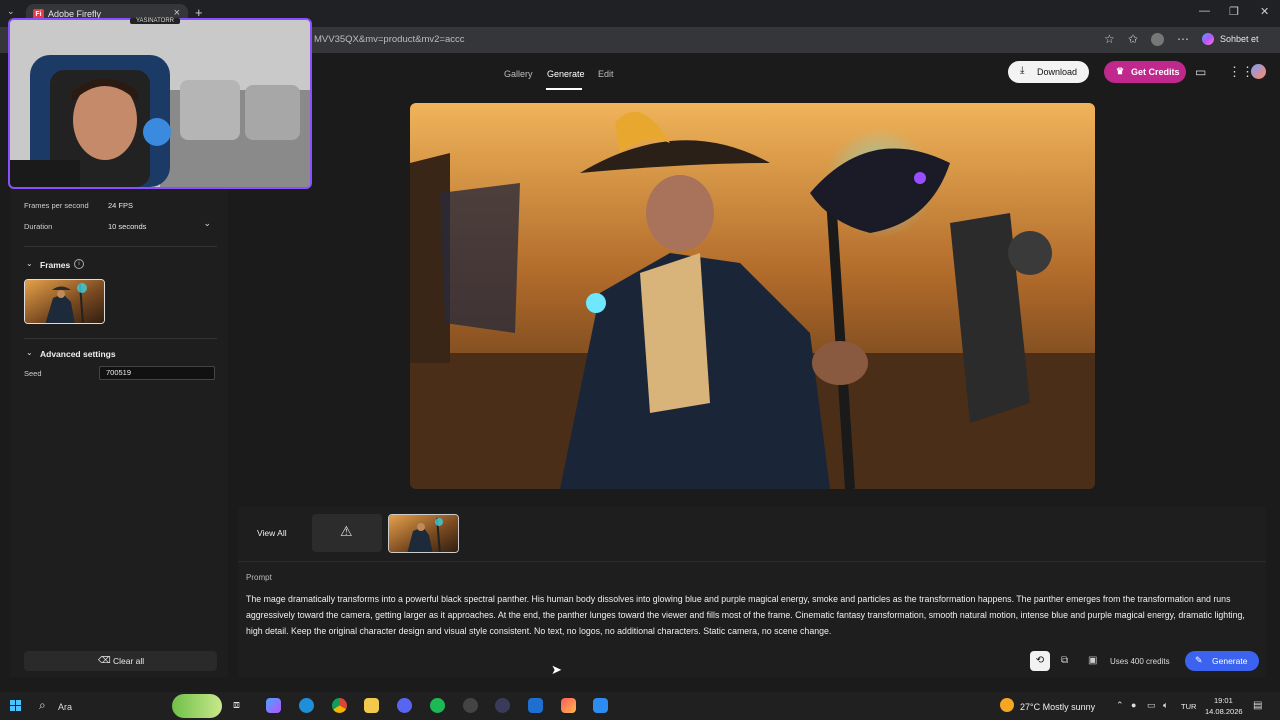 The height and width of the screenshot is (720, 1280). Describe the element at coordinates (197, 706) in the screenshot. I see `search-highlight-image` at that location.